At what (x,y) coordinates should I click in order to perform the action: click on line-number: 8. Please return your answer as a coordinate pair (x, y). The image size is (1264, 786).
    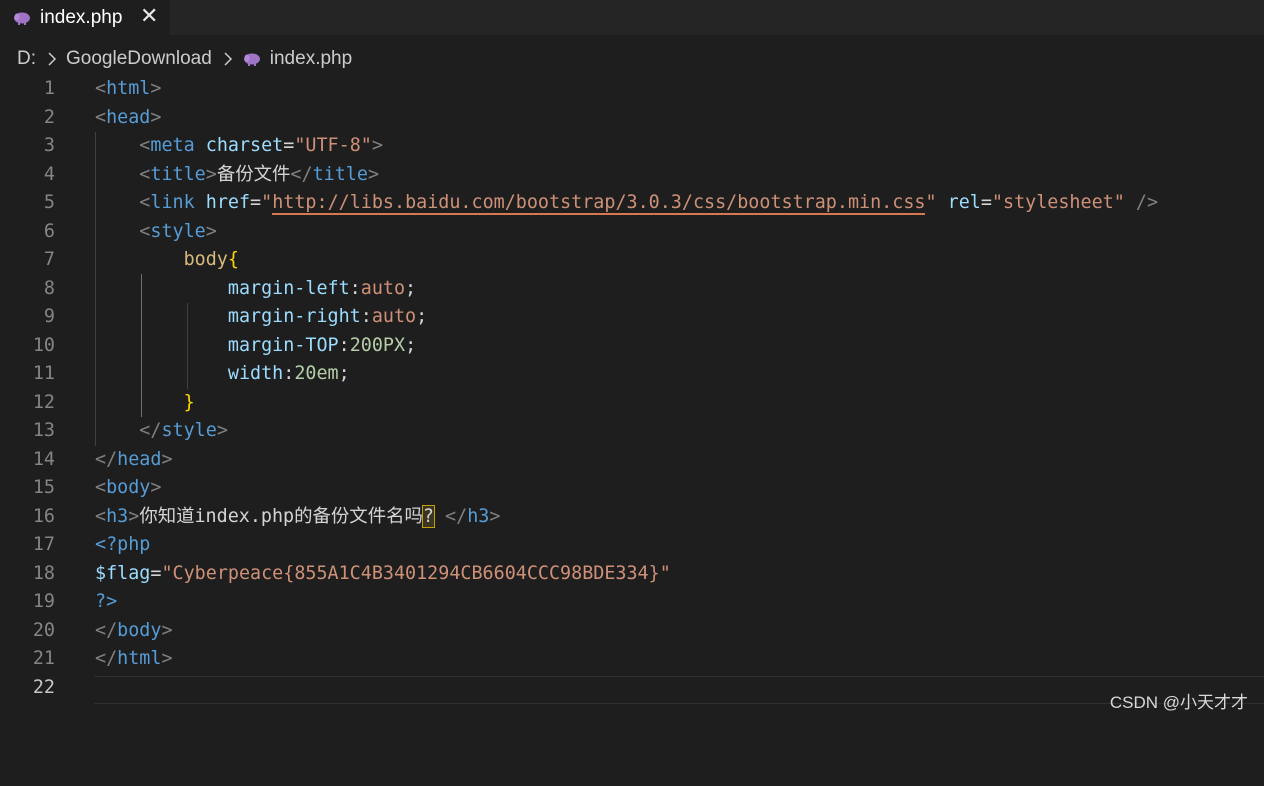
    Looking at the image, I should click on (49, 288).